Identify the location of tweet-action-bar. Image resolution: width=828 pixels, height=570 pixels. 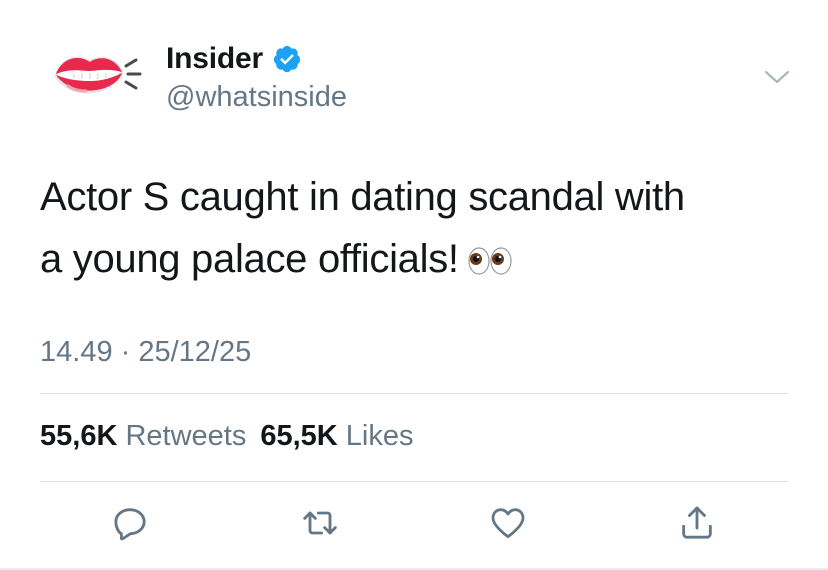
(414, 525).